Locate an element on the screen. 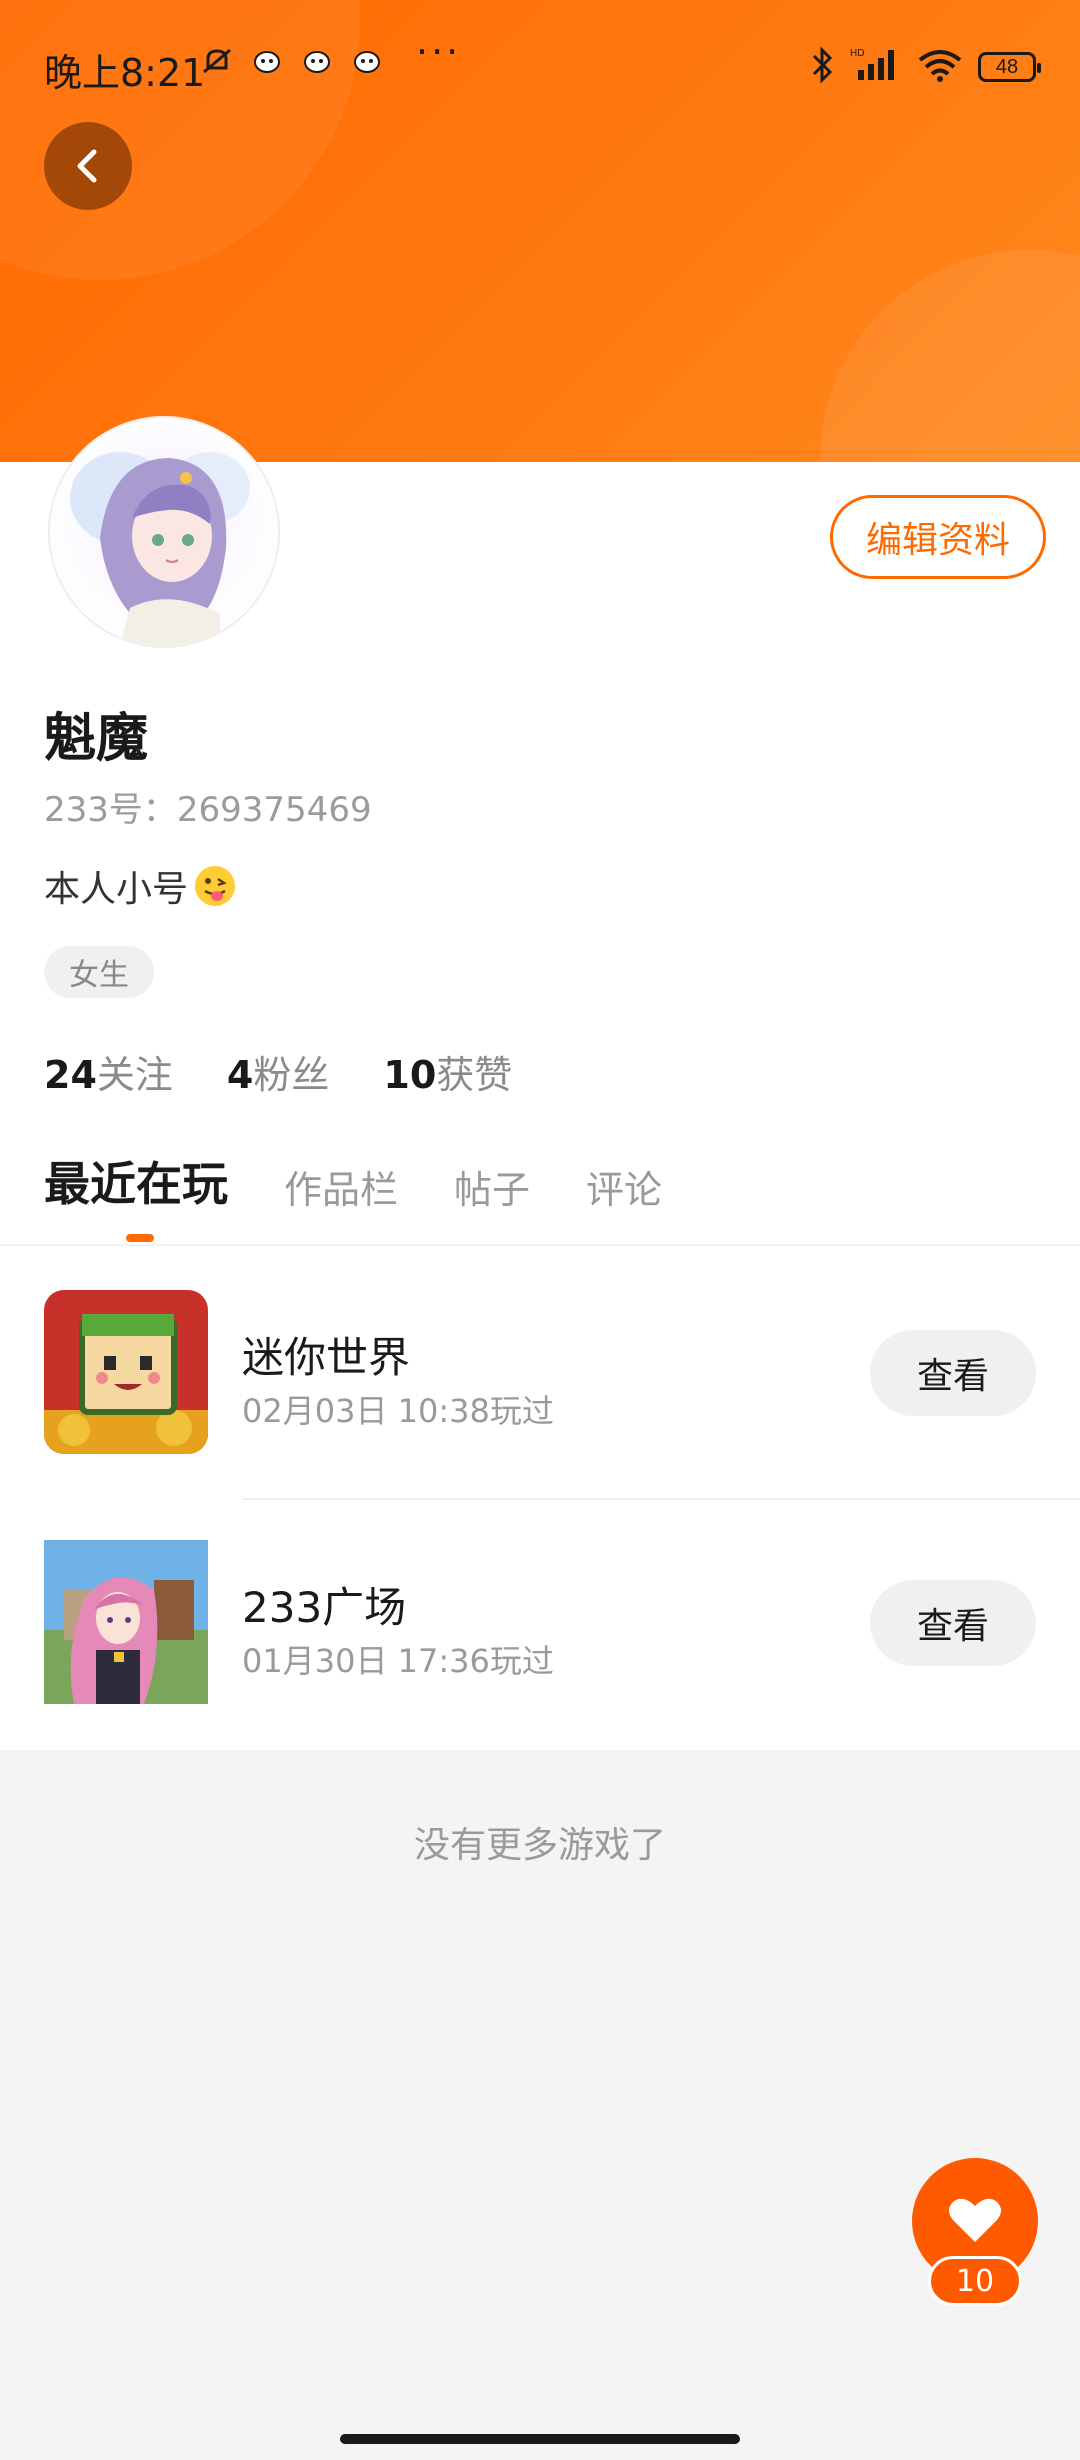  like-count-badge: 10 is located at coordinates (975, 2281).